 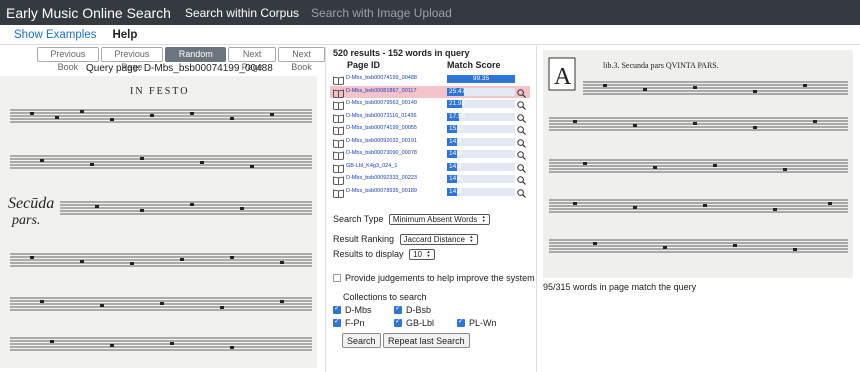 What do you see at coordinates (381, 91) in the screenshot?
I see `result-page-id: D-Mbs_bsb00081867_00117` at bounding box center [381, 91].